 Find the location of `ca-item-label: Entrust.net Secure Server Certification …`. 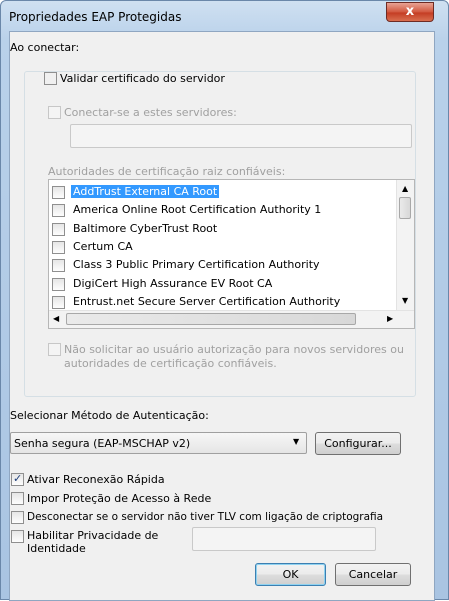

ca-item-label: Entrust.net Secure Server Certification … is located at coordinates (207, 301).